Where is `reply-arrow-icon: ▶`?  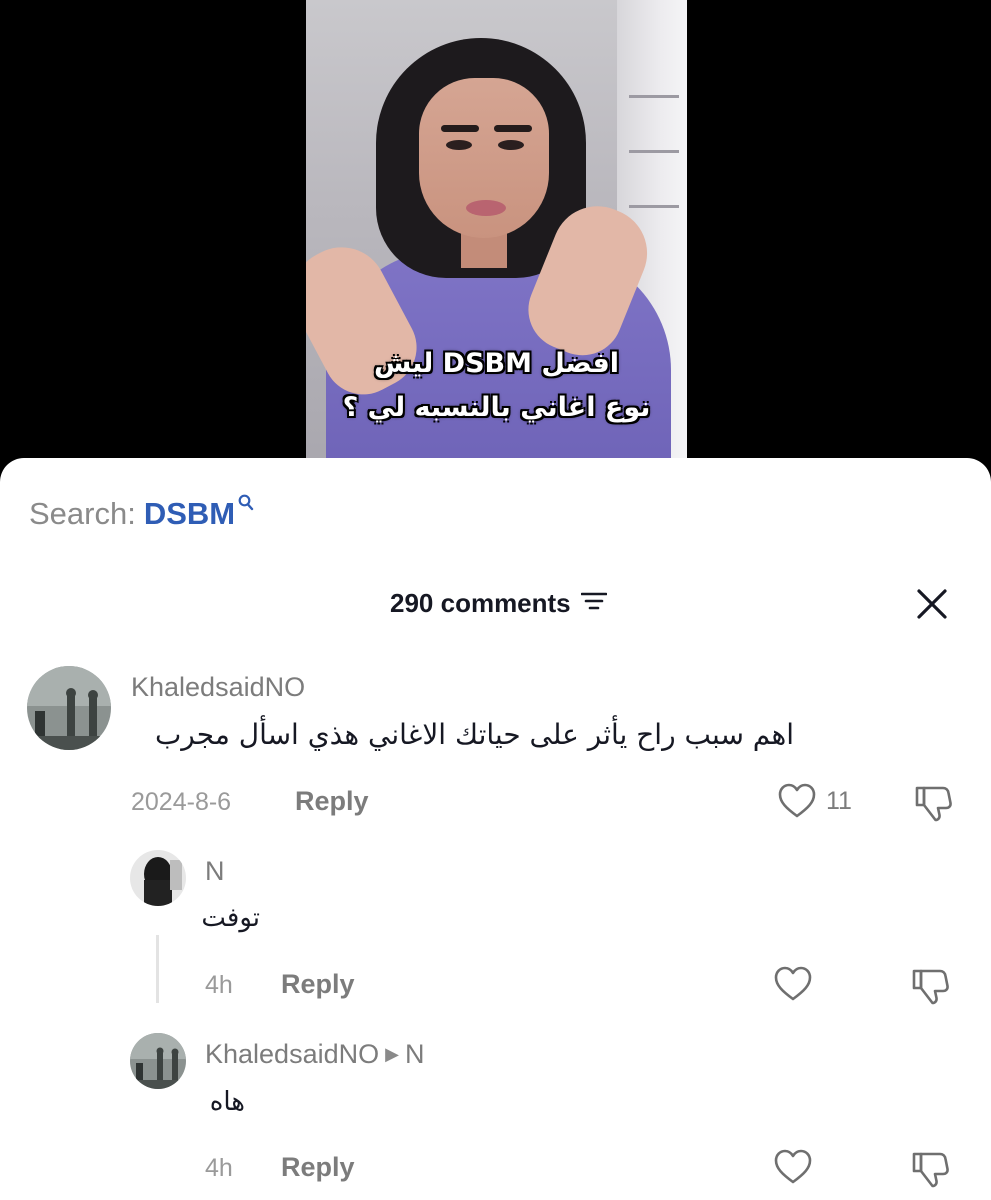
reply-arrow-icon: ▶ is located at coordinates (392, 1054).